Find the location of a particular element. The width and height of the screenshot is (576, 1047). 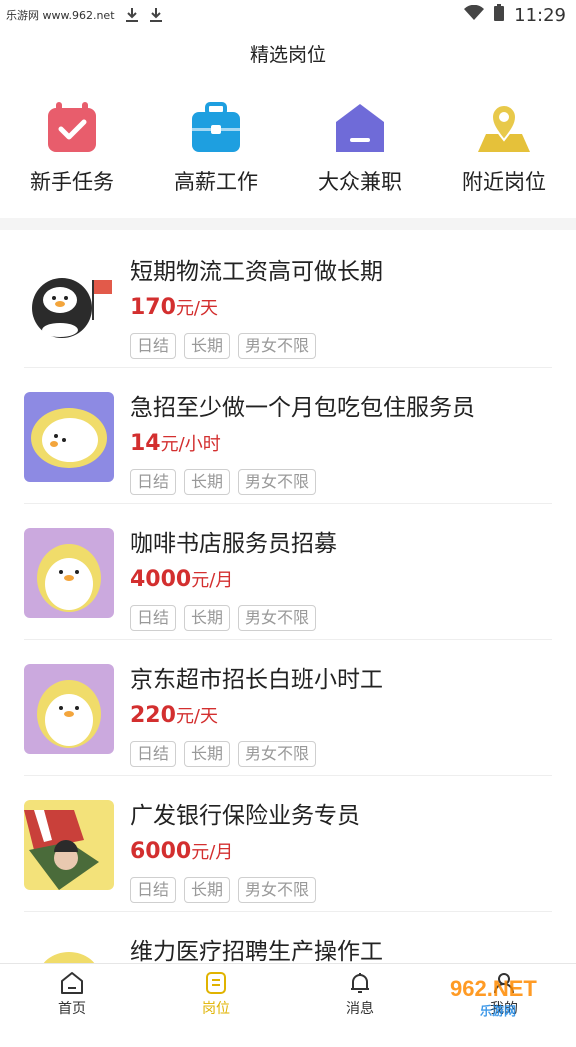

job-salary: 4000元/月 is located at coordinates (181, 579).